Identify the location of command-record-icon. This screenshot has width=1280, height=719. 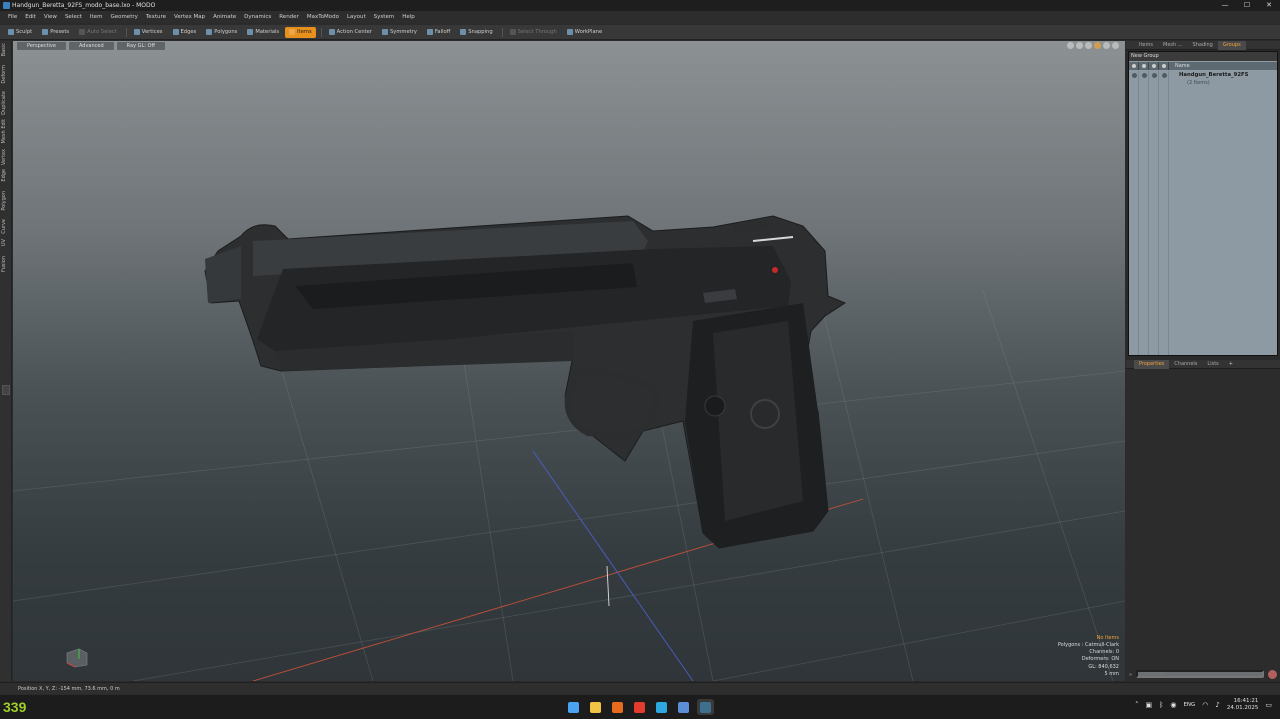
(1272, 674).